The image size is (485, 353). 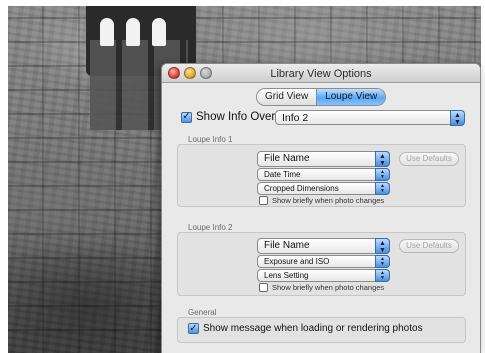 I want to click on loupe-info-1-use-defaults-button: Use Defaults, so click(x=429, y=159).